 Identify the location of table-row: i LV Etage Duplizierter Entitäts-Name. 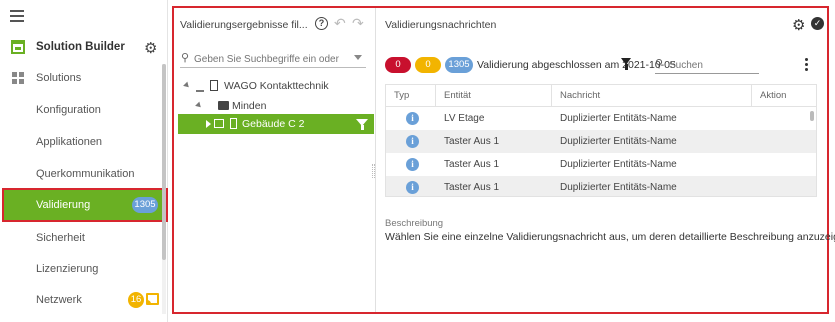
(601, 118).